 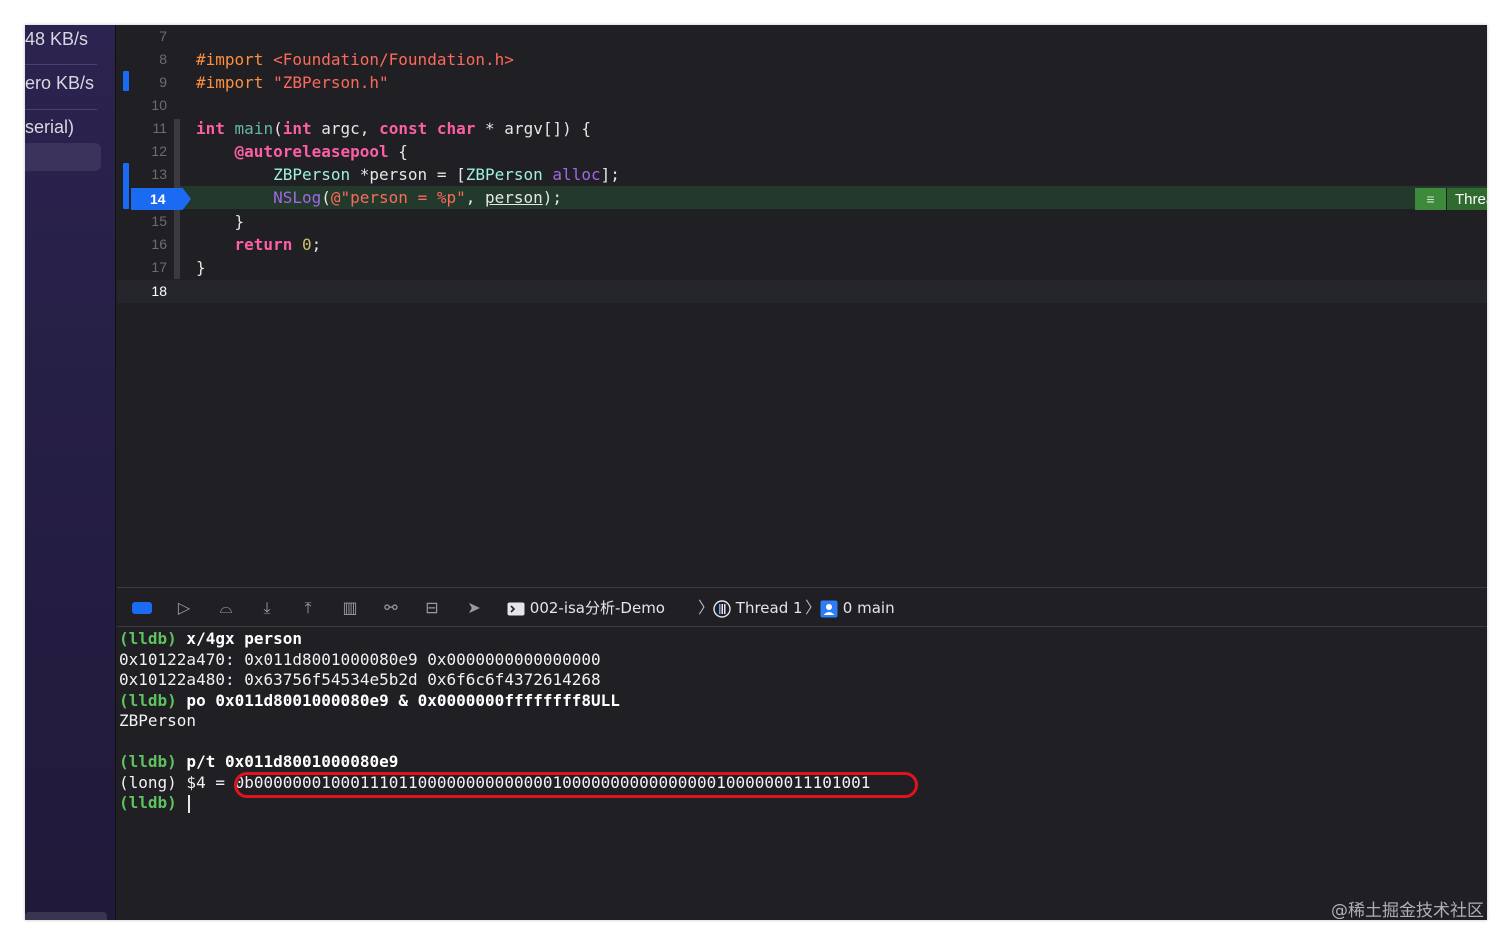 What do you see at coordinates (142, 608) in the screenshot?
I see `hide-debug-area-button` at bounding box center [142, 608].